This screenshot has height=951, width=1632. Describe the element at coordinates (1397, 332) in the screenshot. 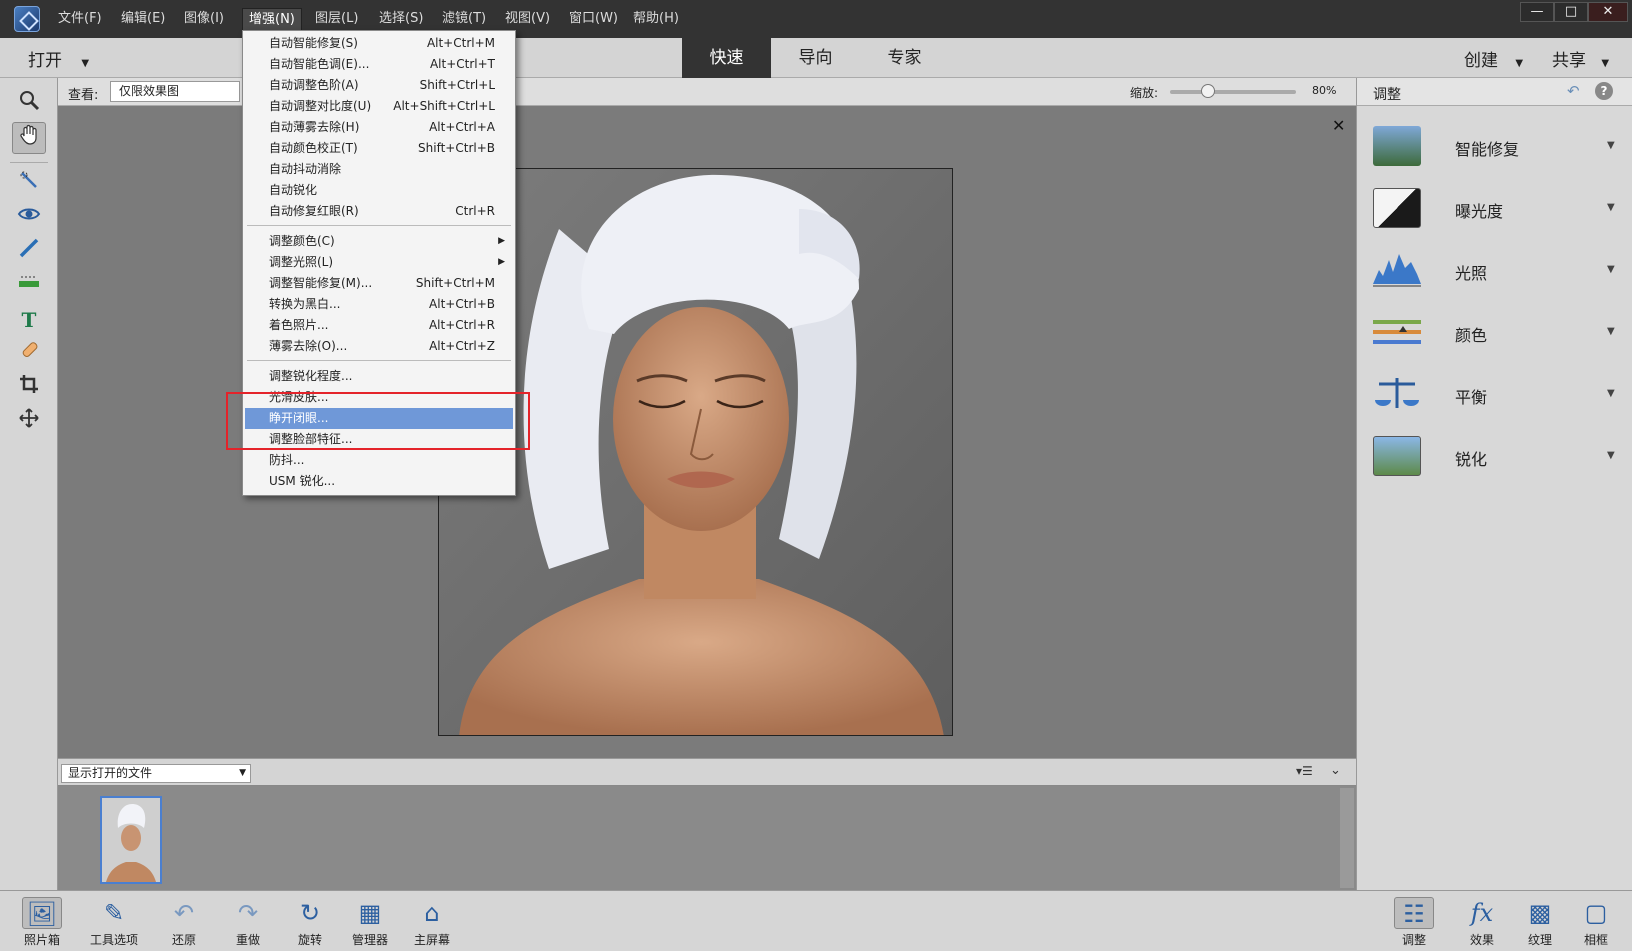

I see `color-sliders-icon` at that location.